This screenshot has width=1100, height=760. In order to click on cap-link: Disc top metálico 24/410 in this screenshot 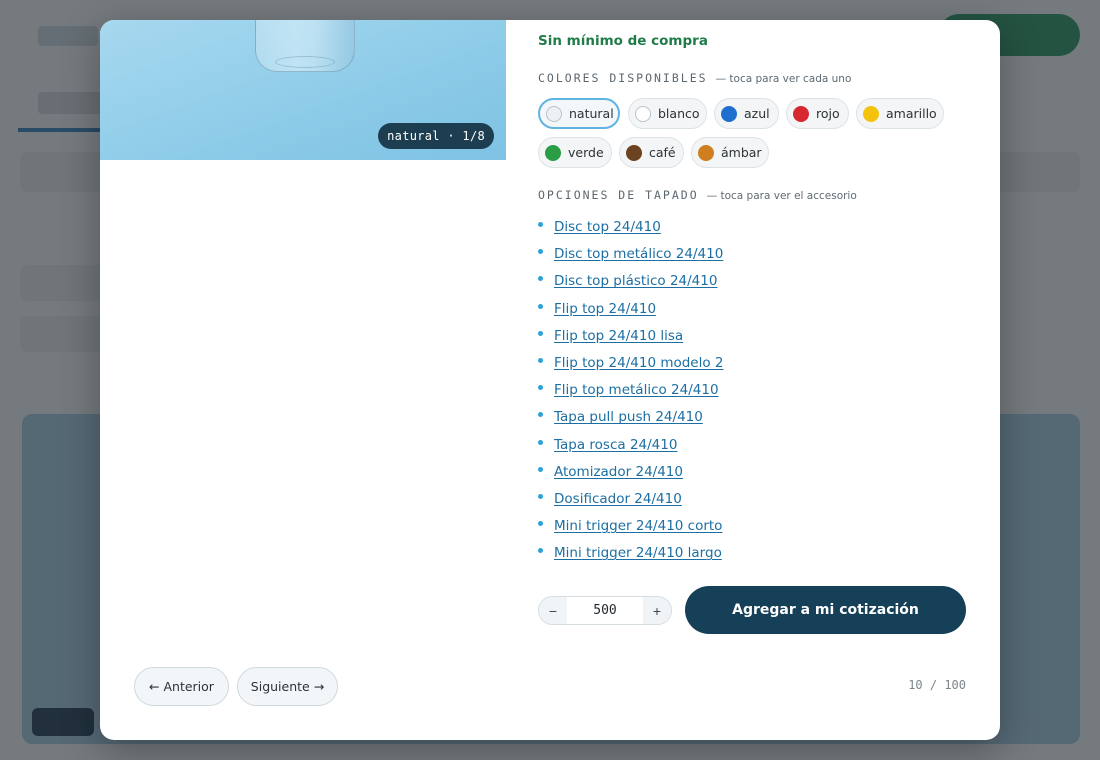, I will do `click(638, 254)`.